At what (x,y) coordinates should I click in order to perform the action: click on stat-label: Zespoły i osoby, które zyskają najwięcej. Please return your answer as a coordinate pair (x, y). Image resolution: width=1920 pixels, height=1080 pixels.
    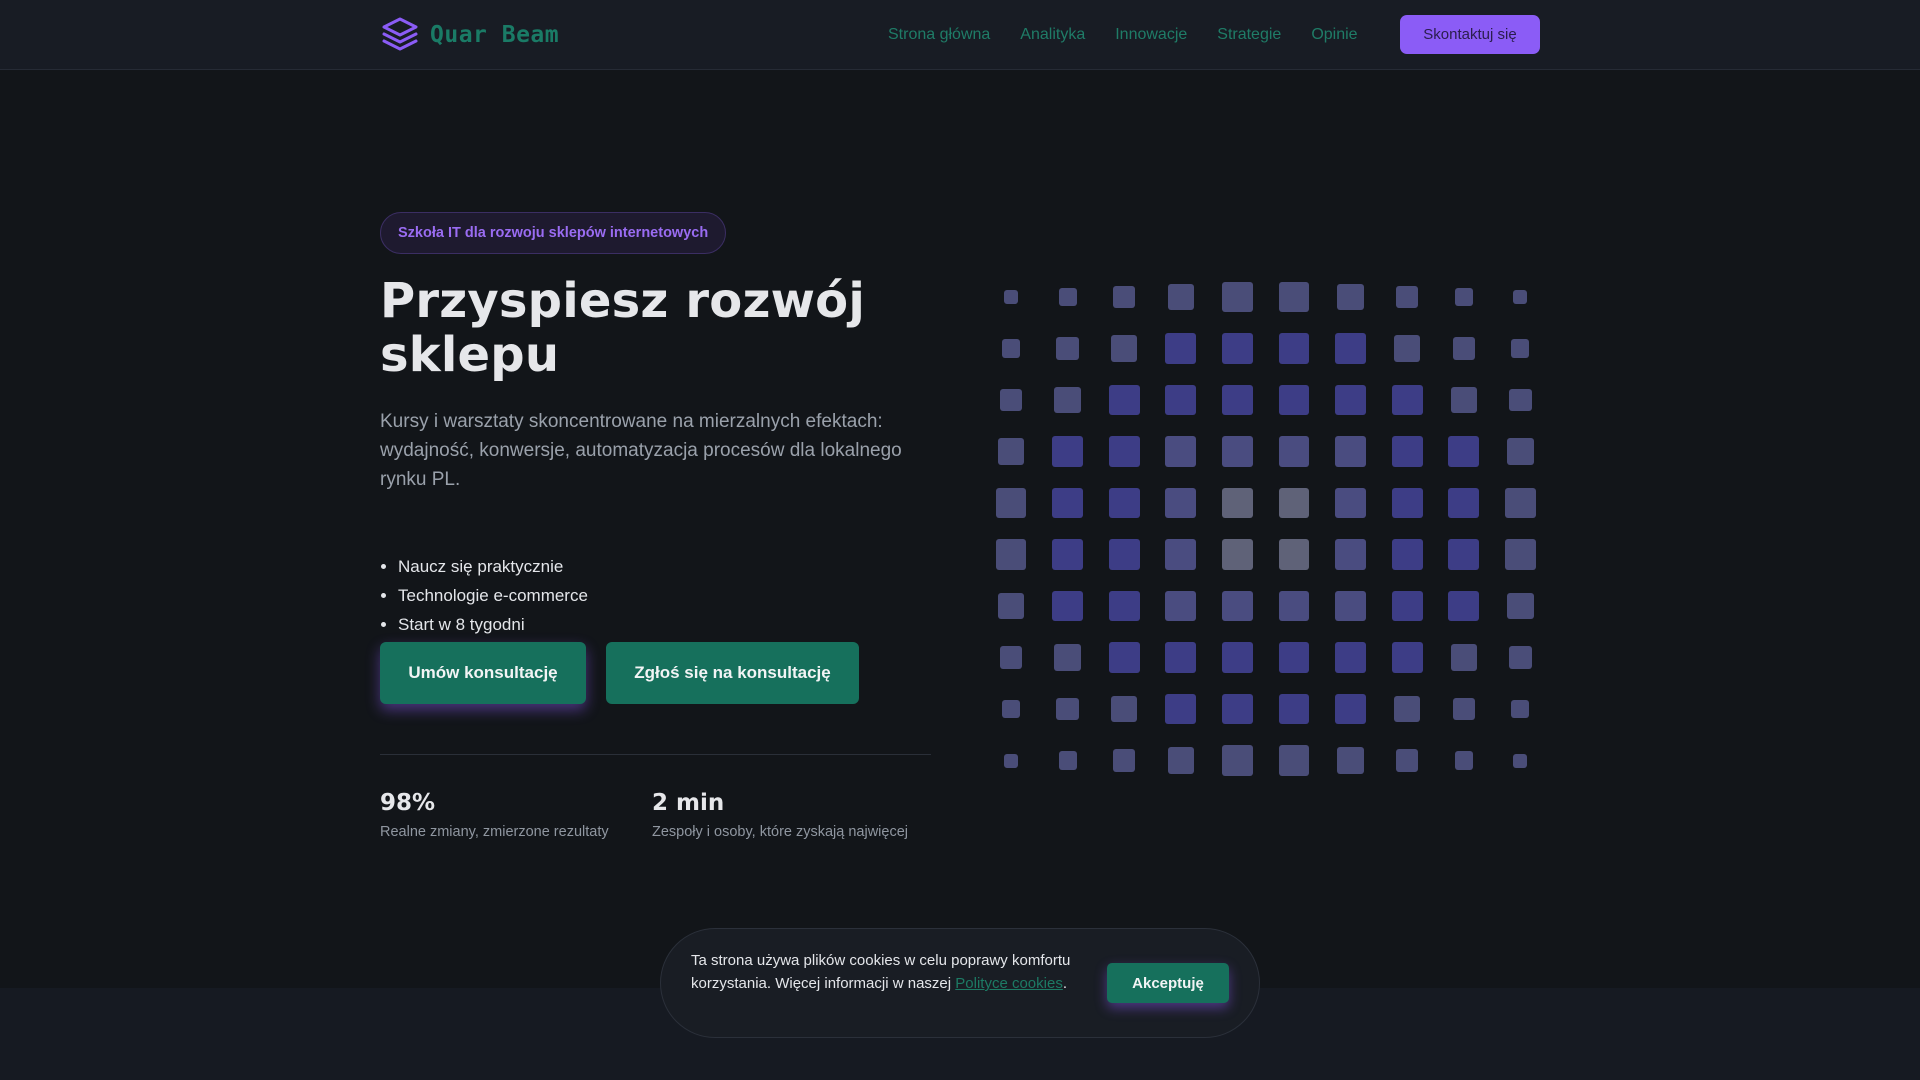
    Looking at the image, I should click on (780, 832).